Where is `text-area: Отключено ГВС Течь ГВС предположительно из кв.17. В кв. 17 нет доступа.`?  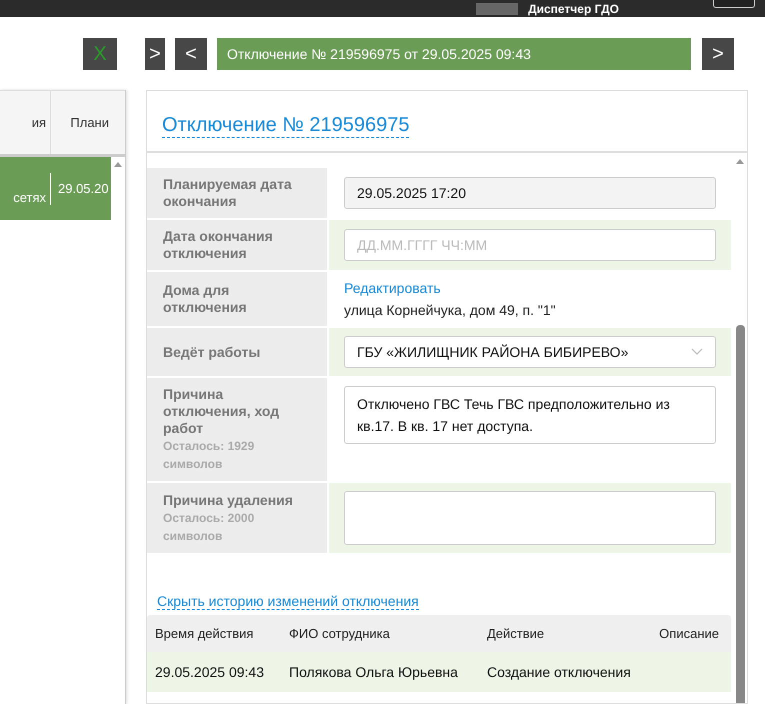 text-area: Отключено ГВС Течь ГВС предположительно из кв.17. В кв. 17 нет доступа. is located at coordinates (530, 415).